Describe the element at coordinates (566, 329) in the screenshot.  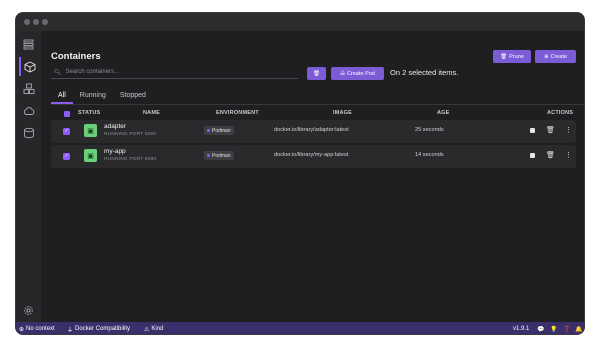
I see `help-icon: ❓` at that location.